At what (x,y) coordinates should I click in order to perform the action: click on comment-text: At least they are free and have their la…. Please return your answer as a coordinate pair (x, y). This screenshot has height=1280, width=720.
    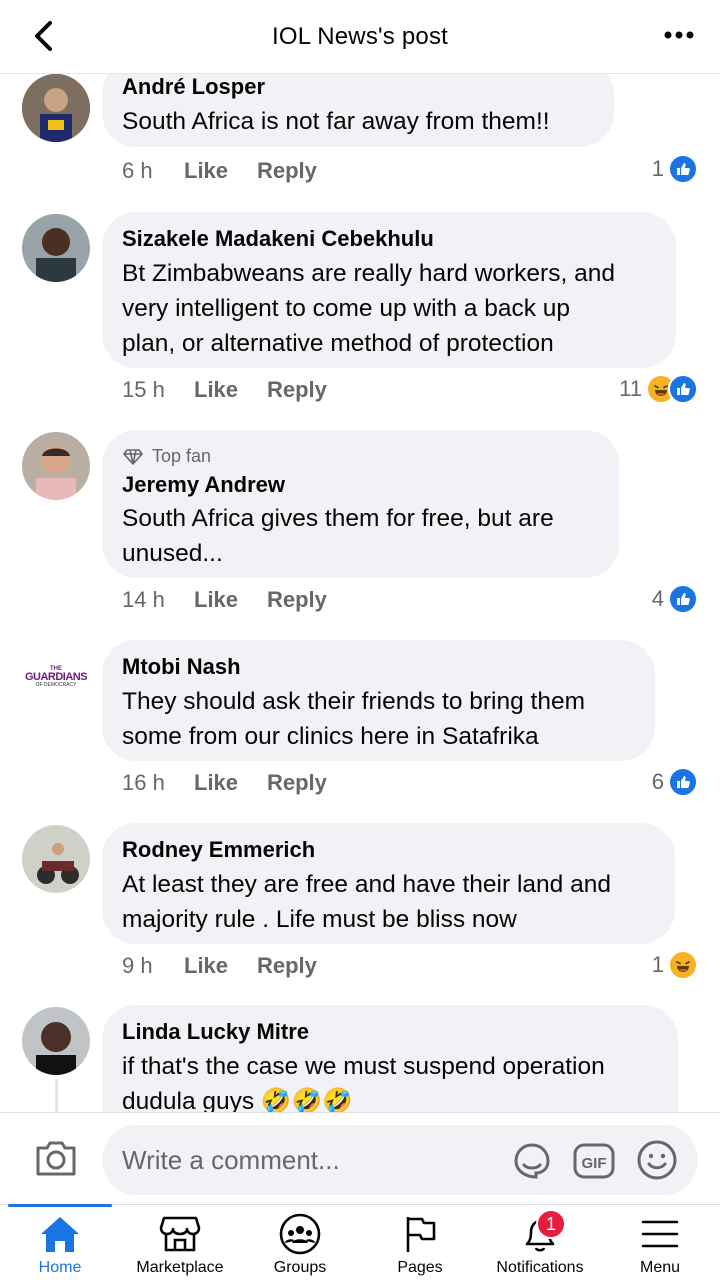
    Looking at the image, I should click on (366, 884).